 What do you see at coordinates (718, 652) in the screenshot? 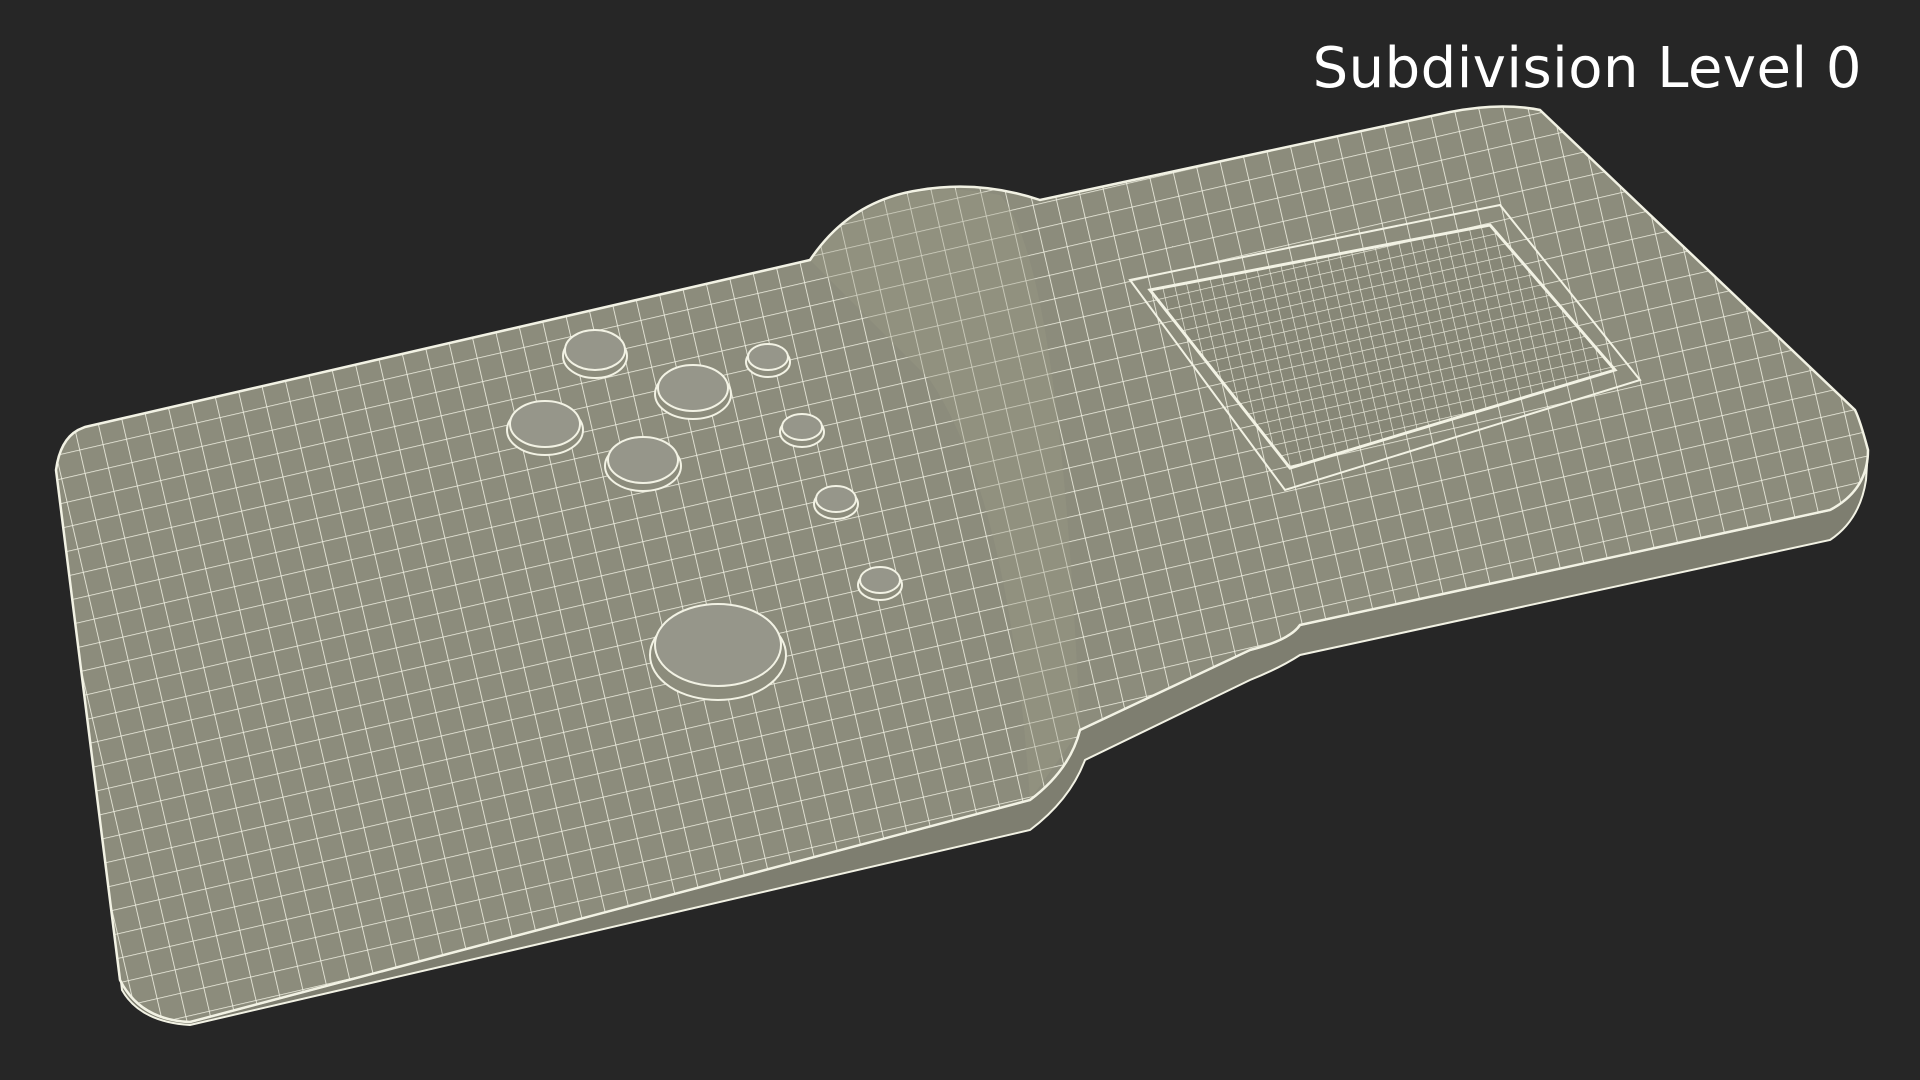
I see `dpad-button-icon` at bounding box center [718, 652].